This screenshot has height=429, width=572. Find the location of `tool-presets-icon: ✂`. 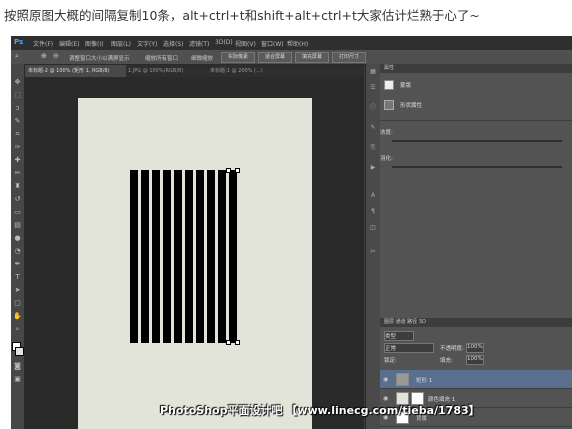

tool-presets-icon: ✂ is located at coordinates (373, 252).